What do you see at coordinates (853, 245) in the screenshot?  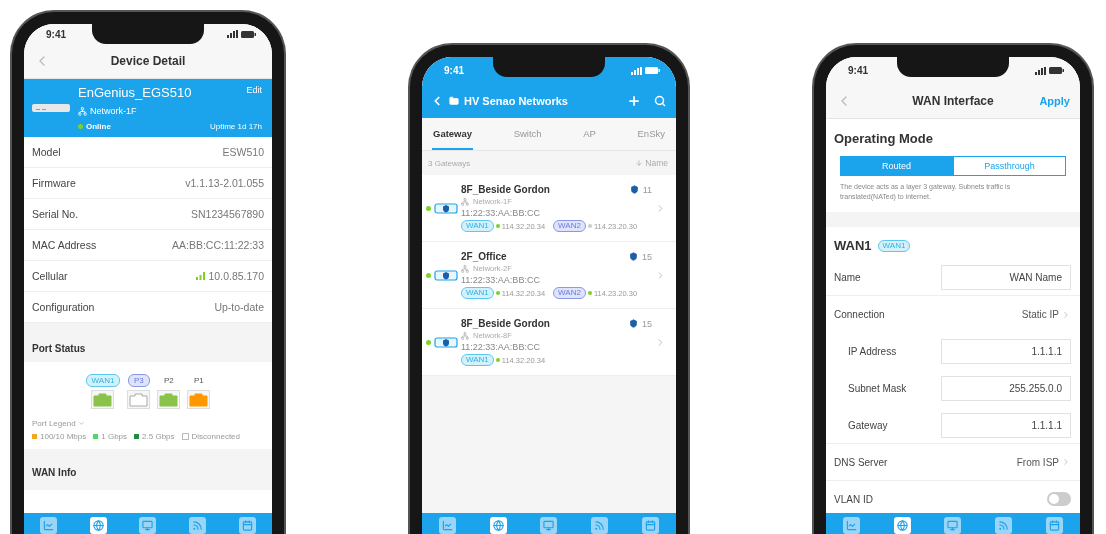 I see `section-title: WAN1` at bounding box center [853, 245].